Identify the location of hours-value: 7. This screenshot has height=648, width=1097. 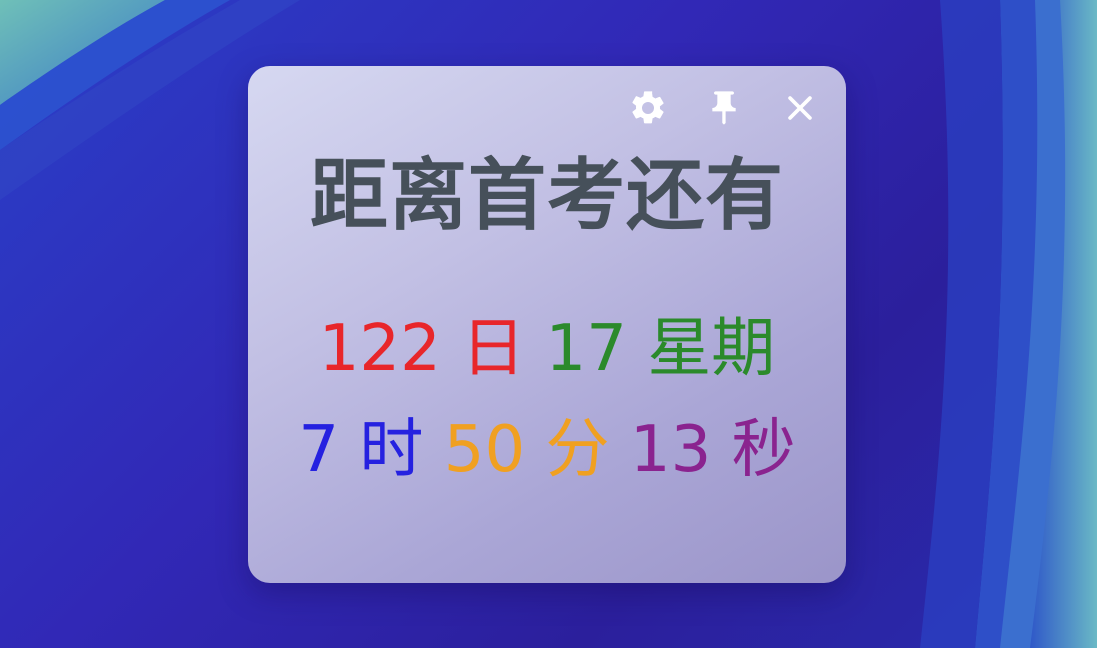
(319, 450).